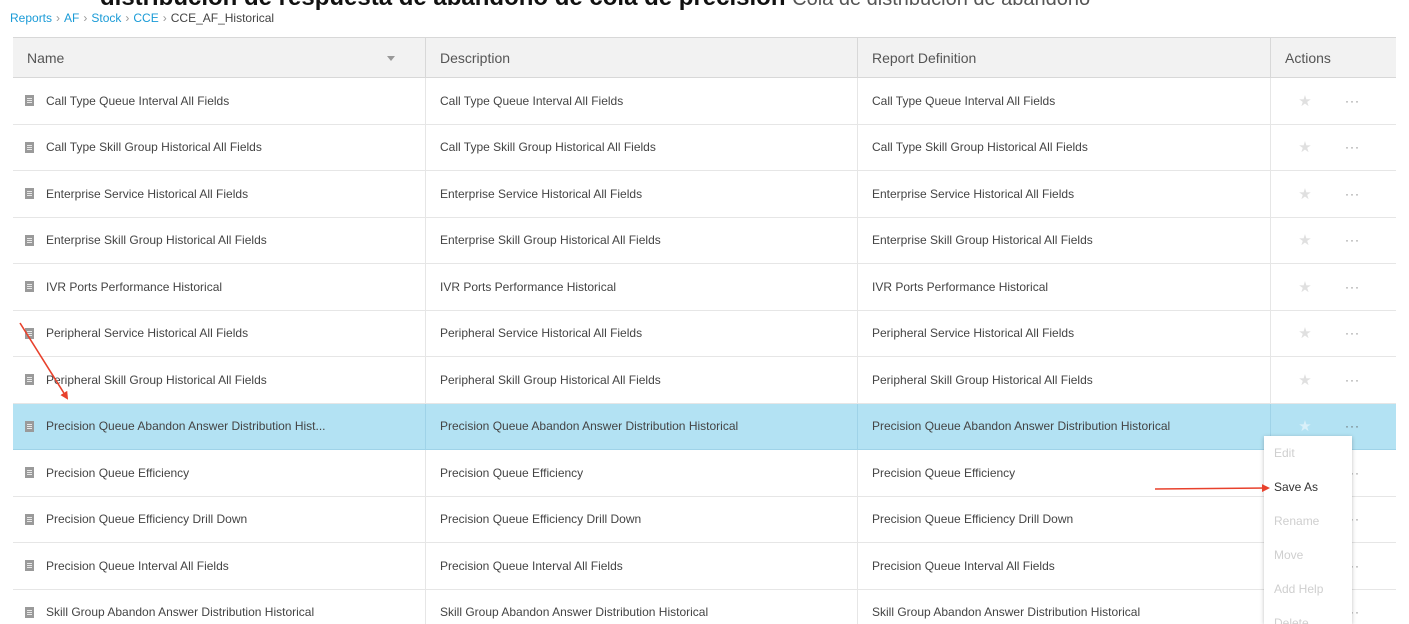 The image size is (1409, 624). I want to click on menu-item-add-help: Add Help, so click(1308, 589).